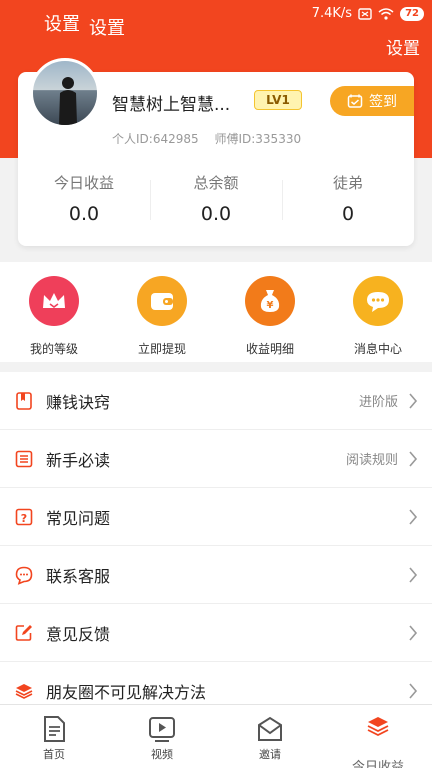 The height and width of the screenshot is (768, 432). Describe the element at coordinates (216, 183) in the screenshot. I see `stat-label: 总余额` at that location.